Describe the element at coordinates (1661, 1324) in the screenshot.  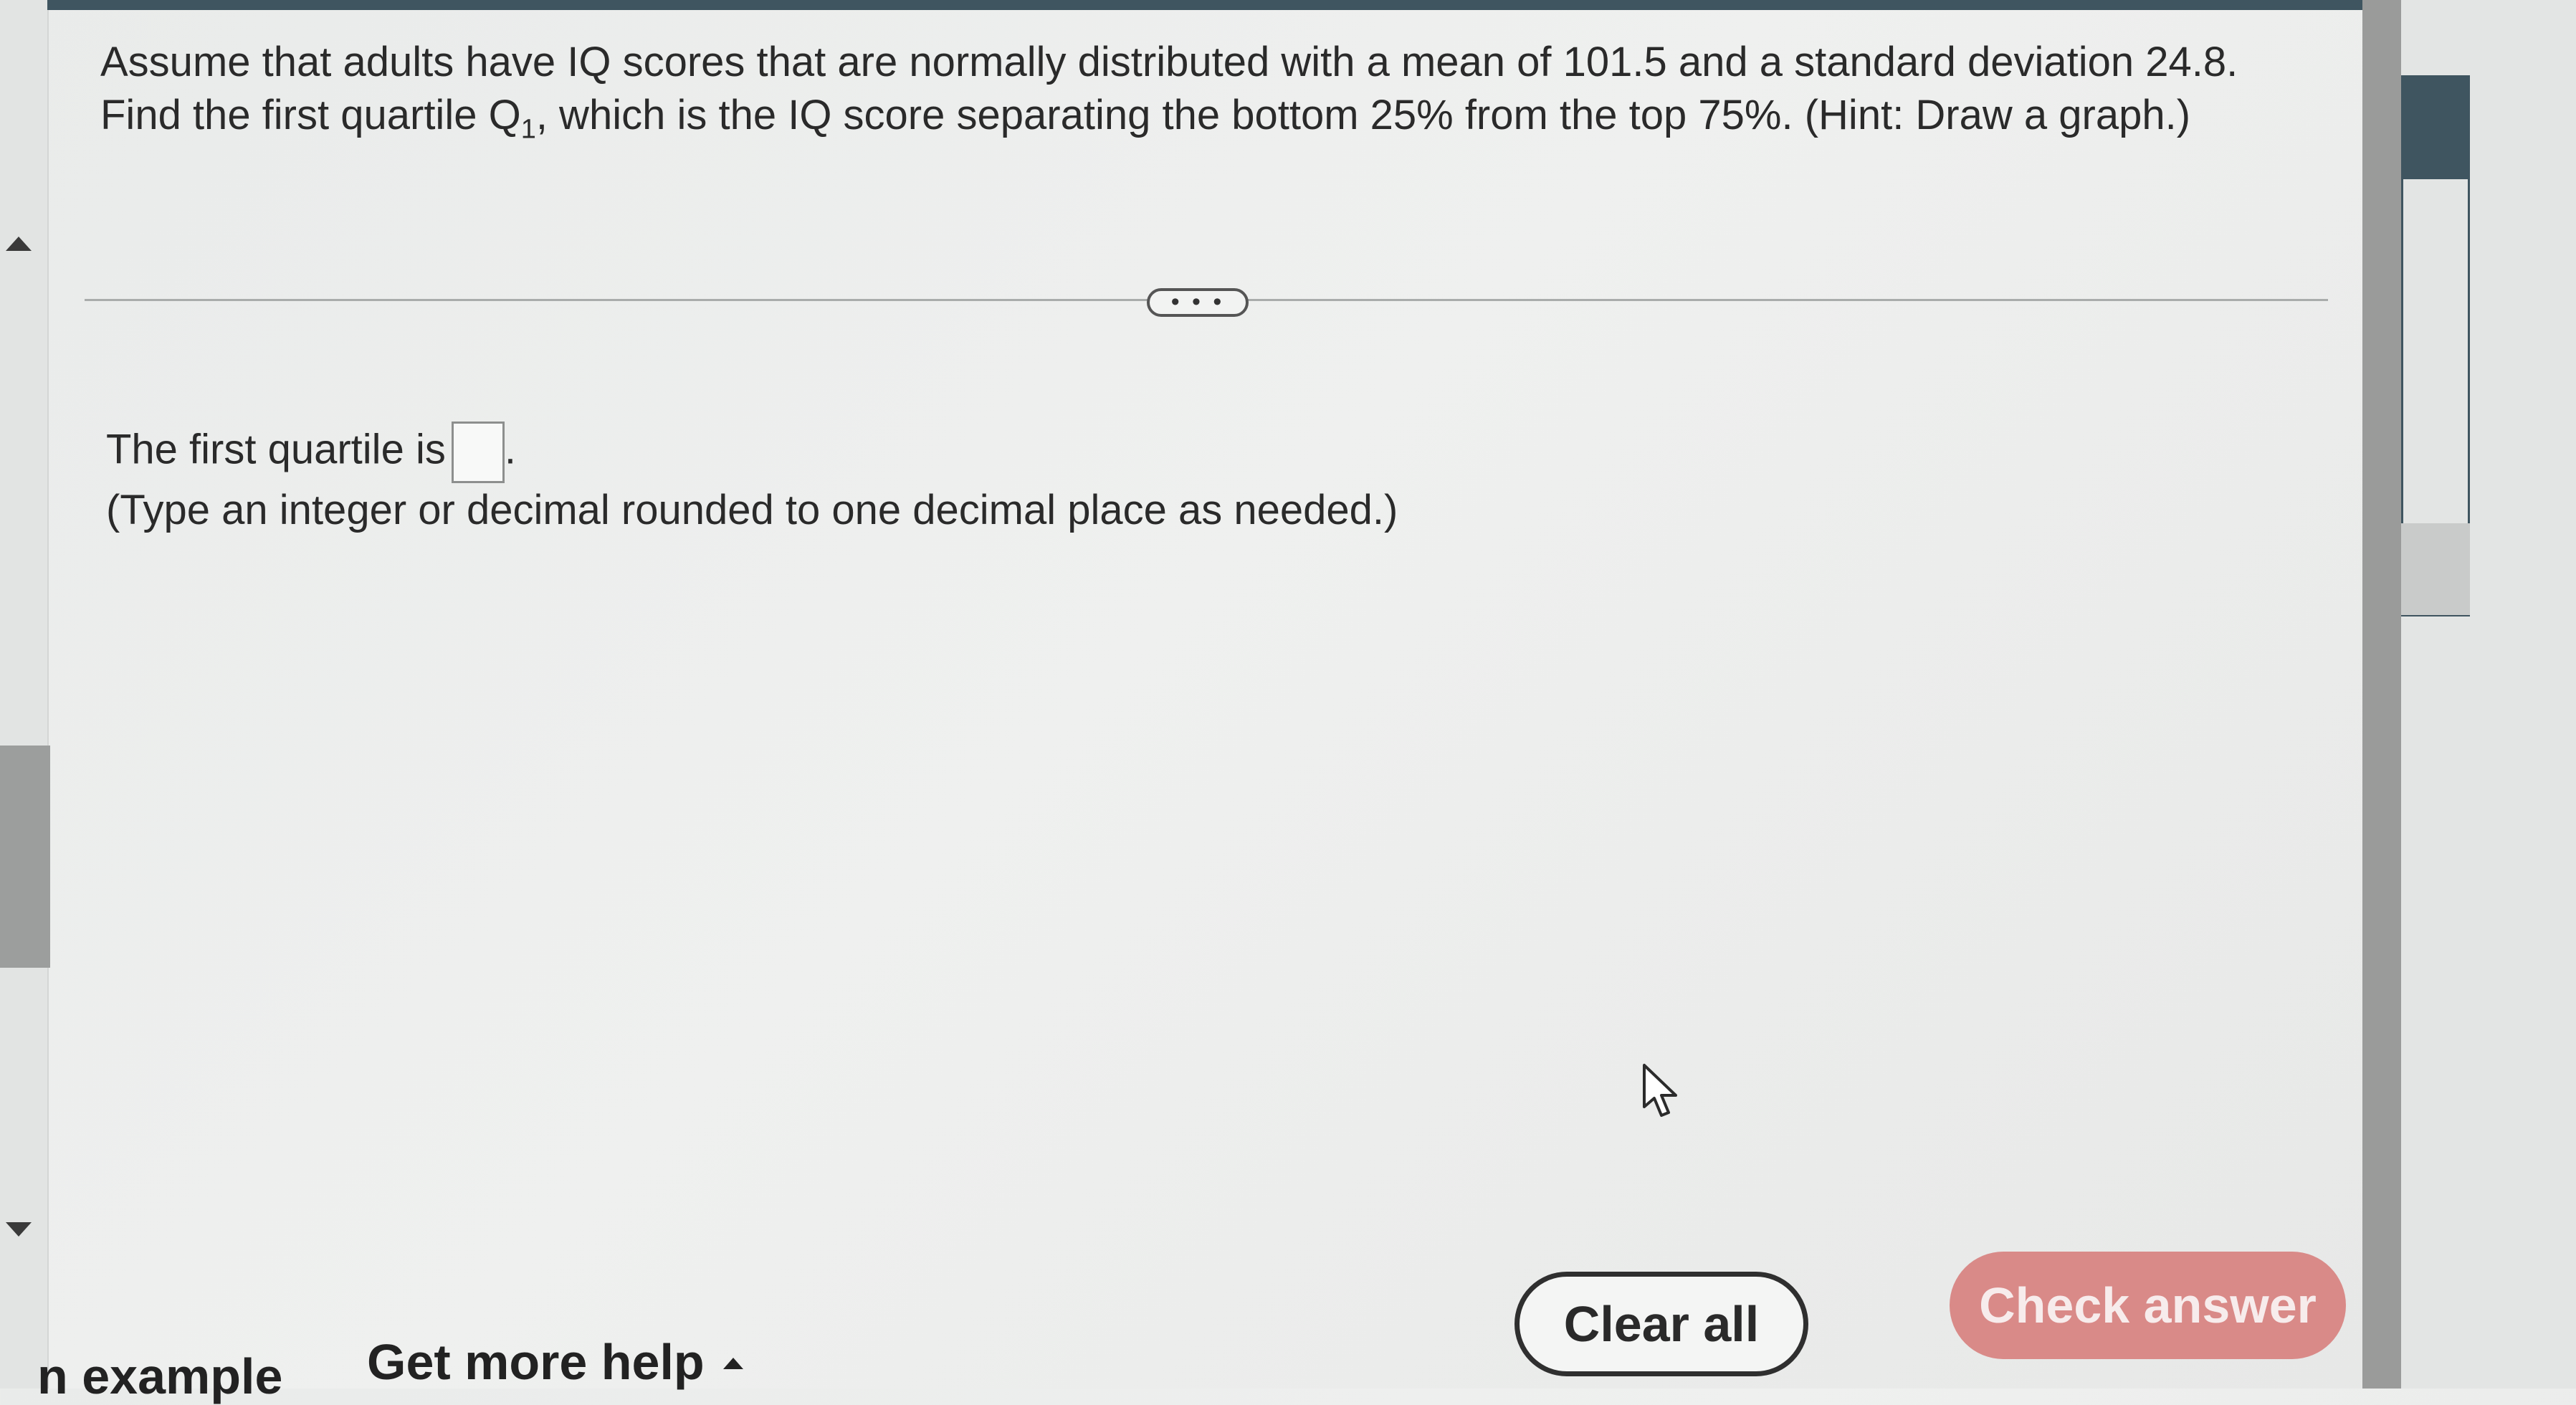
I see `clear-all-button: Clear all` at that location.